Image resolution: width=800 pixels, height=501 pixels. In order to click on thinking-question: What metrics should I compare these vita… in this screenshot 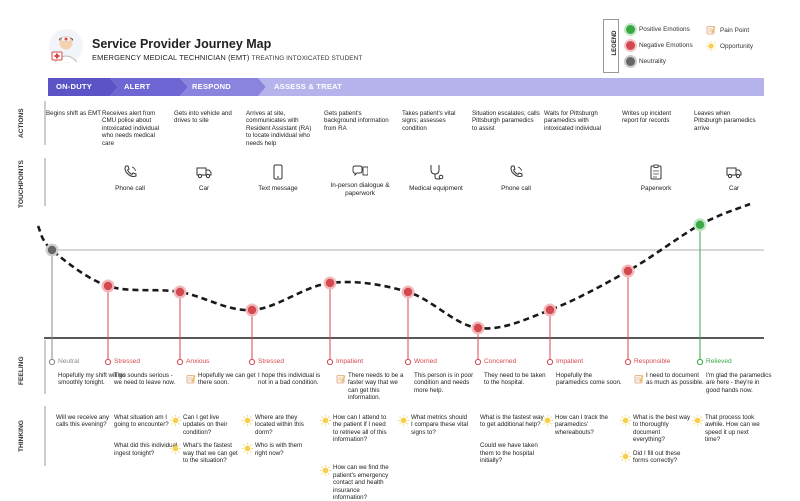, I will do `click(440, 425)`.